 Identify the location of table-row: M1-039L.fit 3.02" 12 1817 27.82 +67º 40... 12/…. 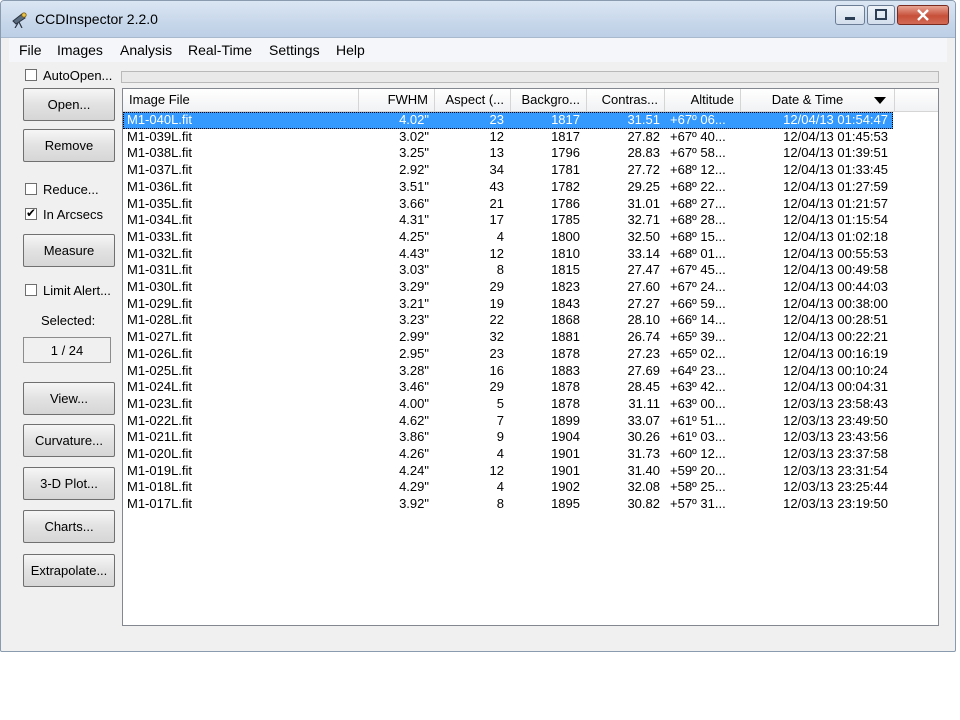
(508, 137).